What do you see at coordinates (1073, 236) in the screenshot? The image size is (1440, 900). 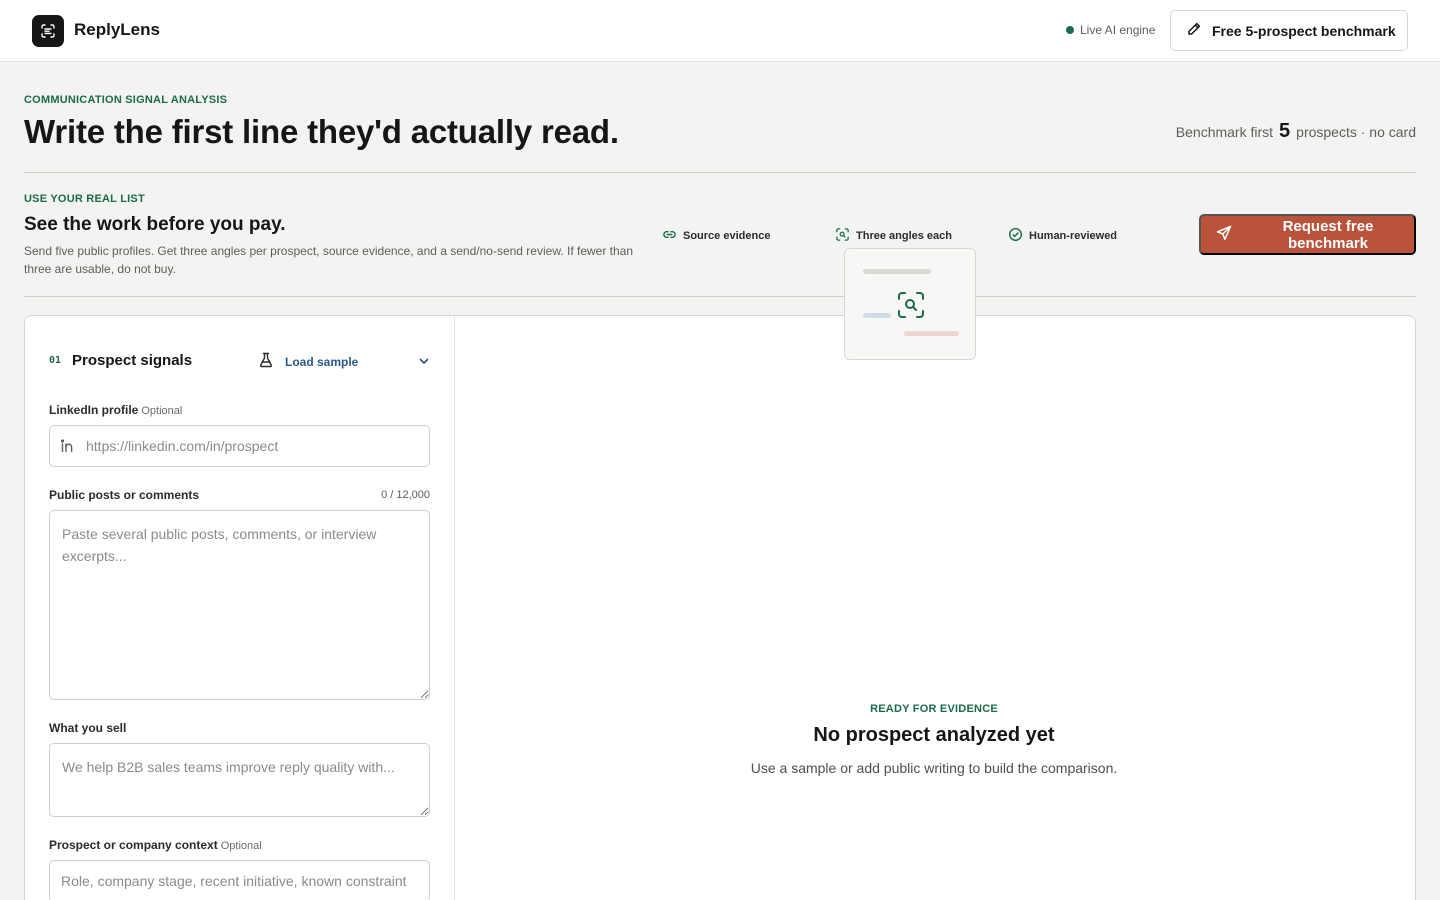 I see `feature-label: Human-reviewed` at bounding box center [1073, 236].